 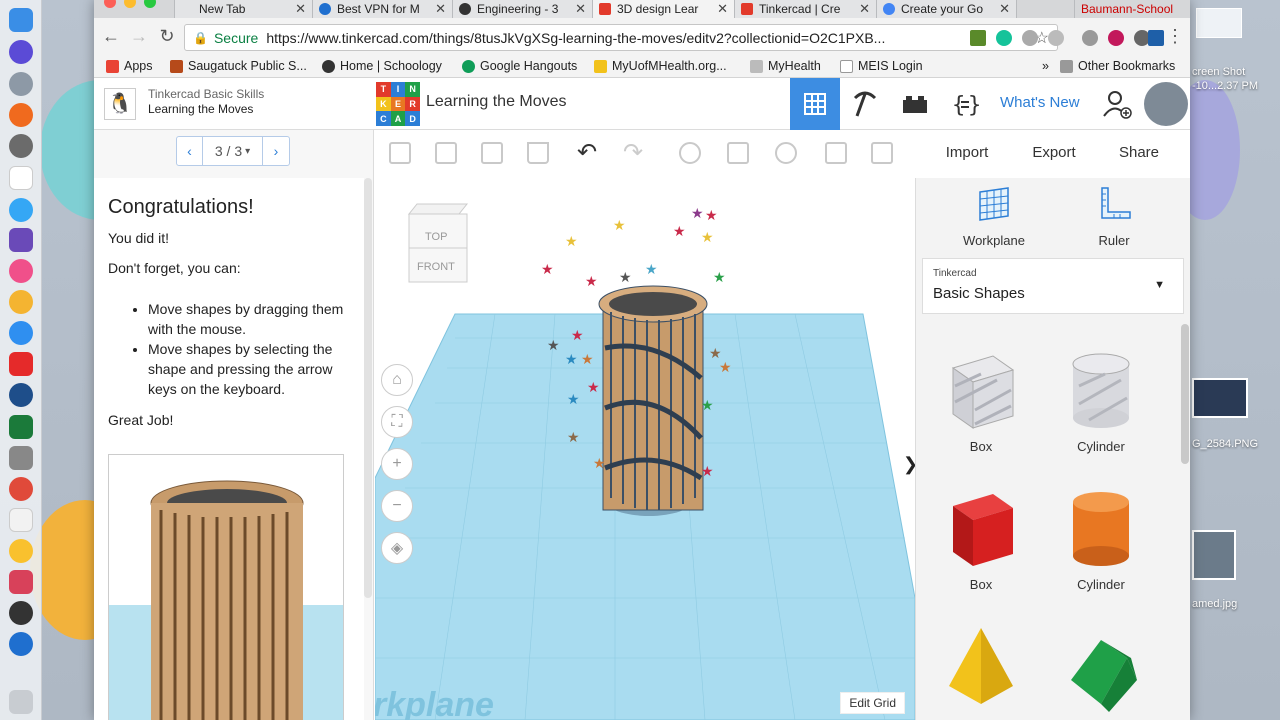 I want to click on codeblocks-view-button: { }, so click(x=965, y=104).